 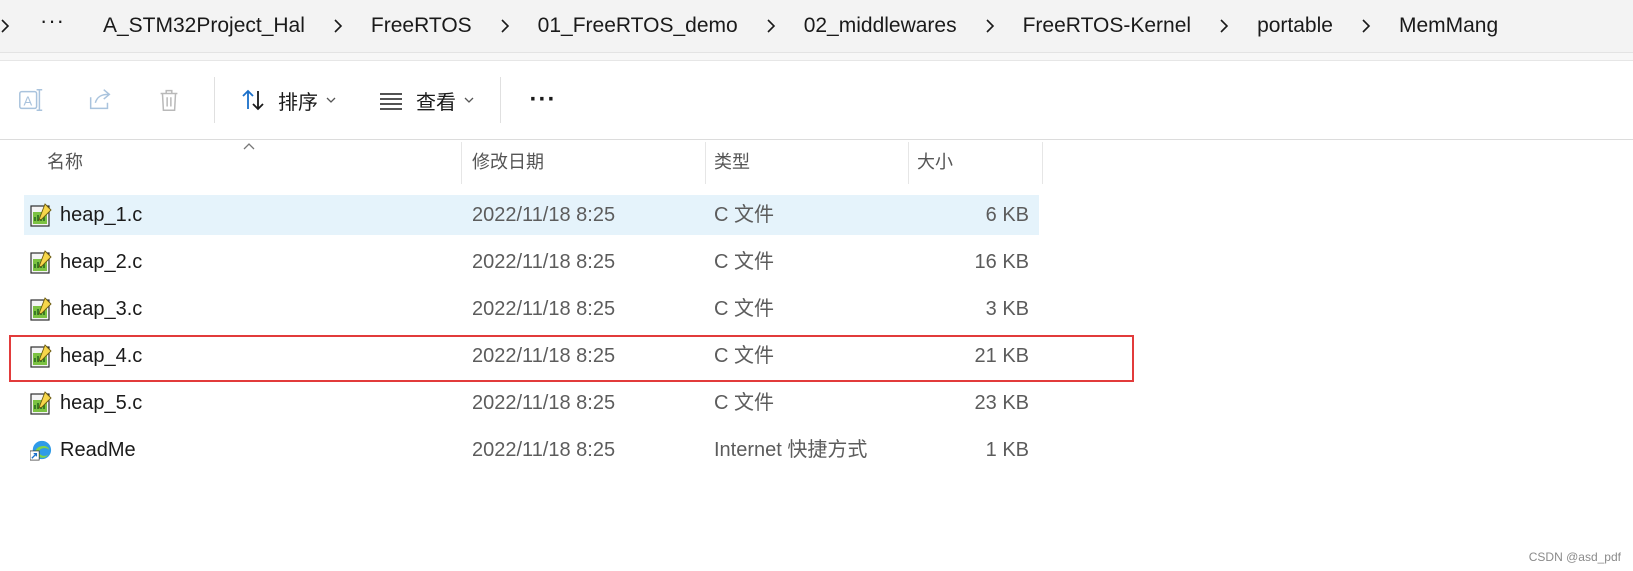 What do you see at coordinates (508, 162) in the screenshot?
I see `column-header-modified: 修改日期` at bounding box center [508, 162].